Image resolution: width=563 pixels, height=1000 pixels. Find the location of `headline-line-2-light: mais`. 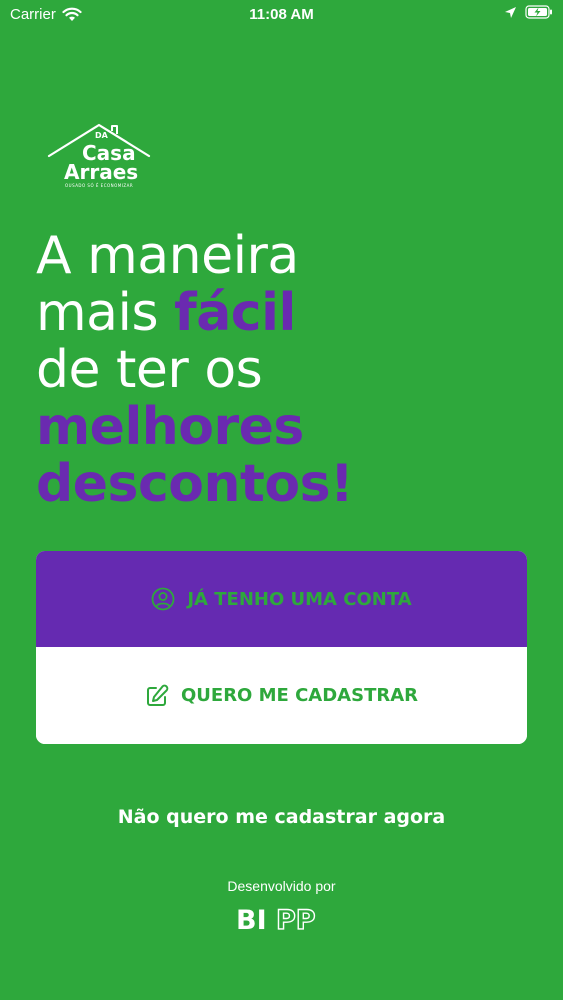

headline-line-2-light: mais is located at coordinates (105, 313).